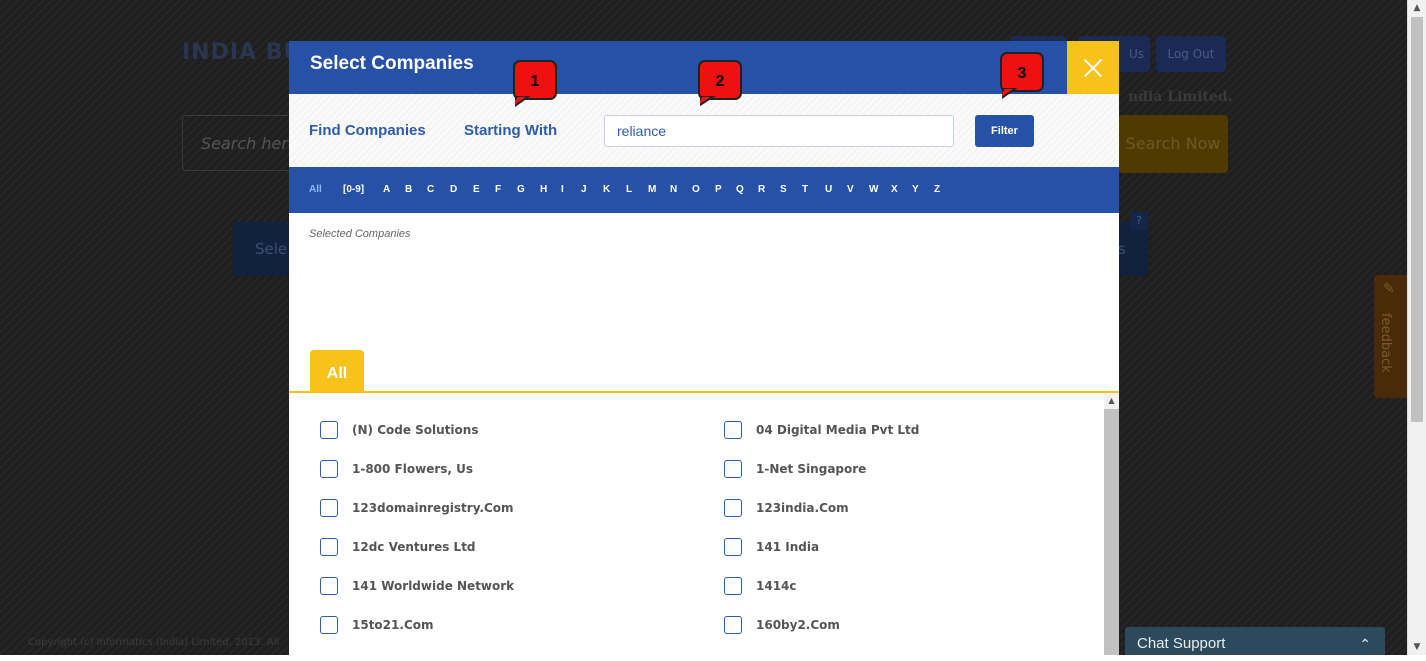 This screenshot has width=1426, height=661. Describe the element at coordinates (360, 234) in the screenshot. I see `selected-companies-label: Selected Companies` at that location.